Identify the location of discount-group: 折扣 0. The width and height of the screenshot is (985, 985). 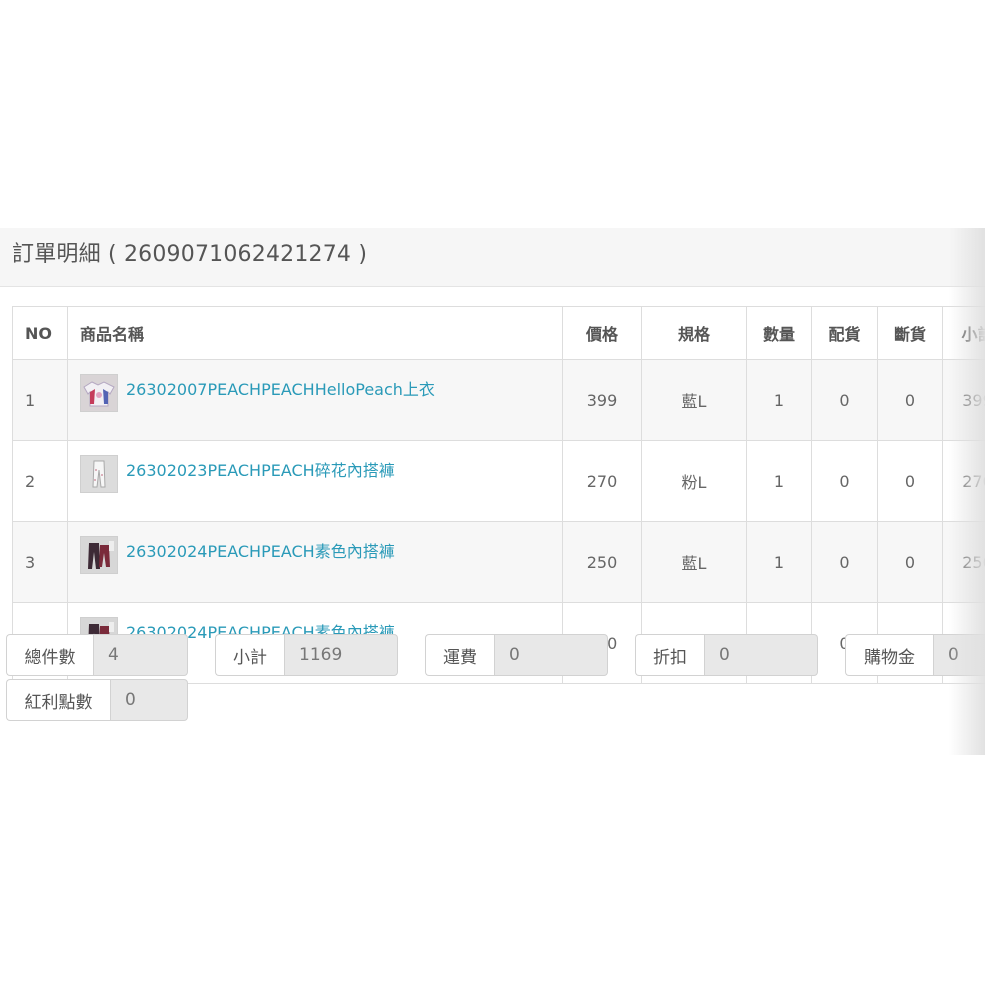
(726, 655).